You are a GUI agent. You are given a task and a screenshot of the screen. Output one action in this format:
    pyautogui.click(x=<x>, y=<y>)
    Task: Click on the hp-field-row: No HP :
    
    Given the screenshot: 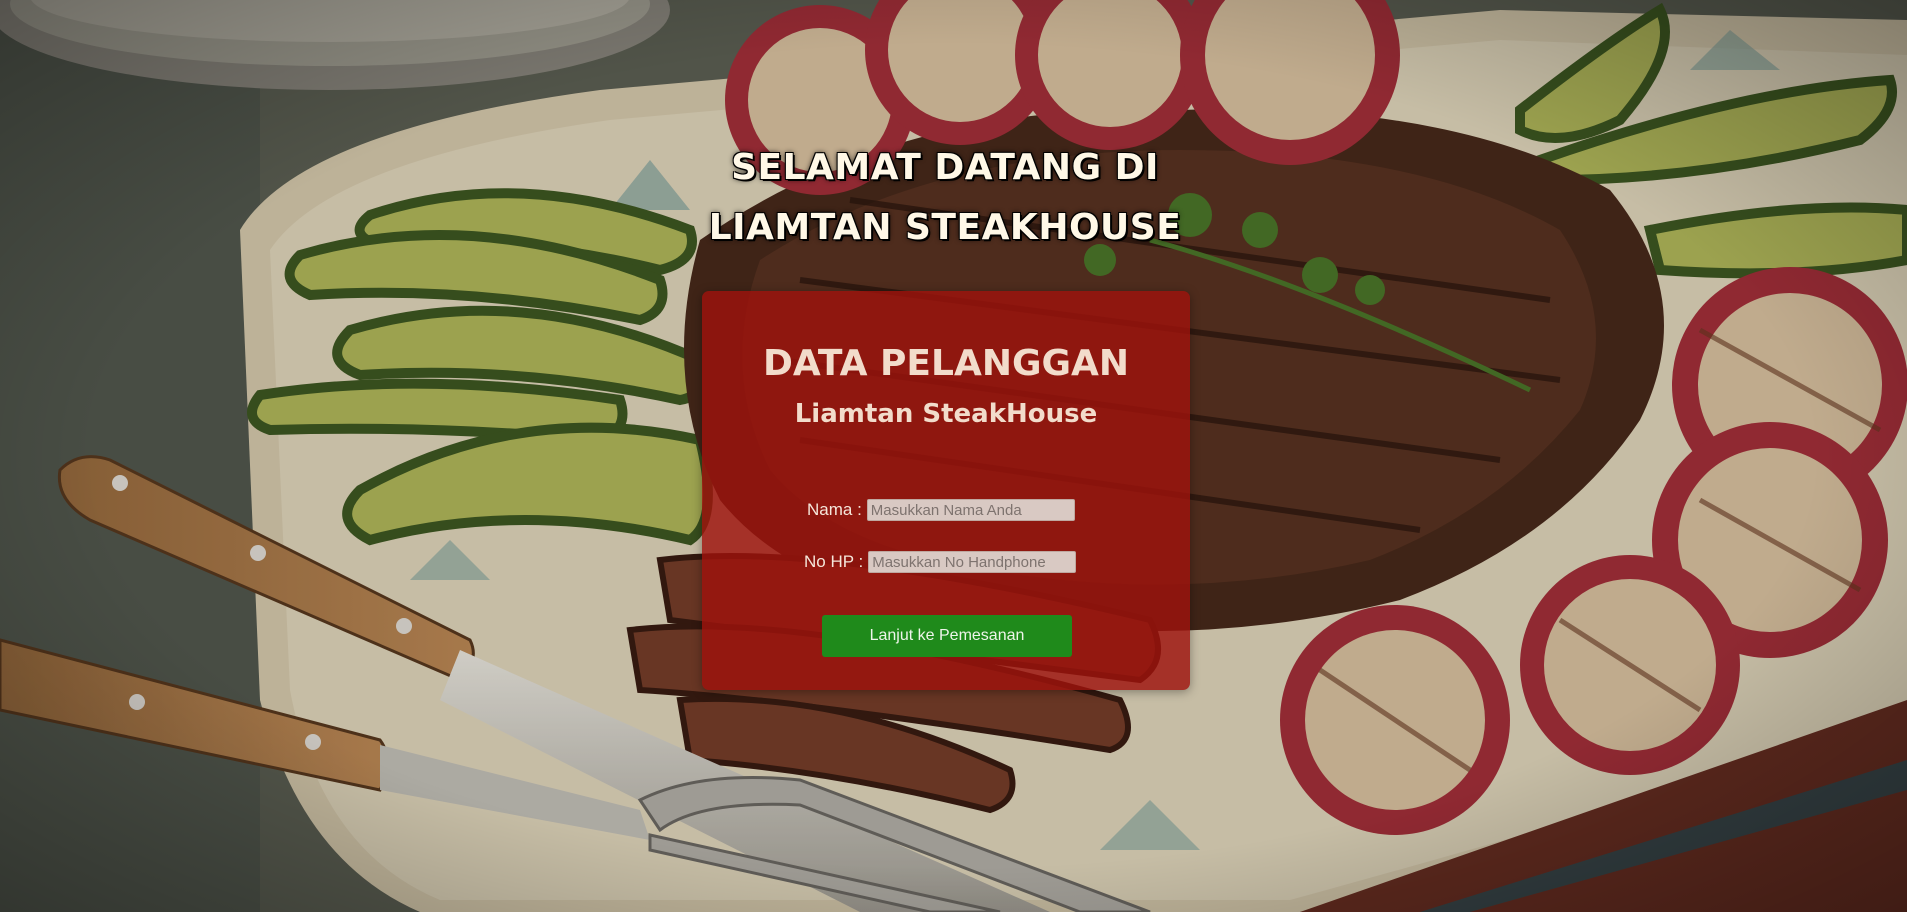 What is the action you would take?
    pyautogui.click(x=940, y=562)
    